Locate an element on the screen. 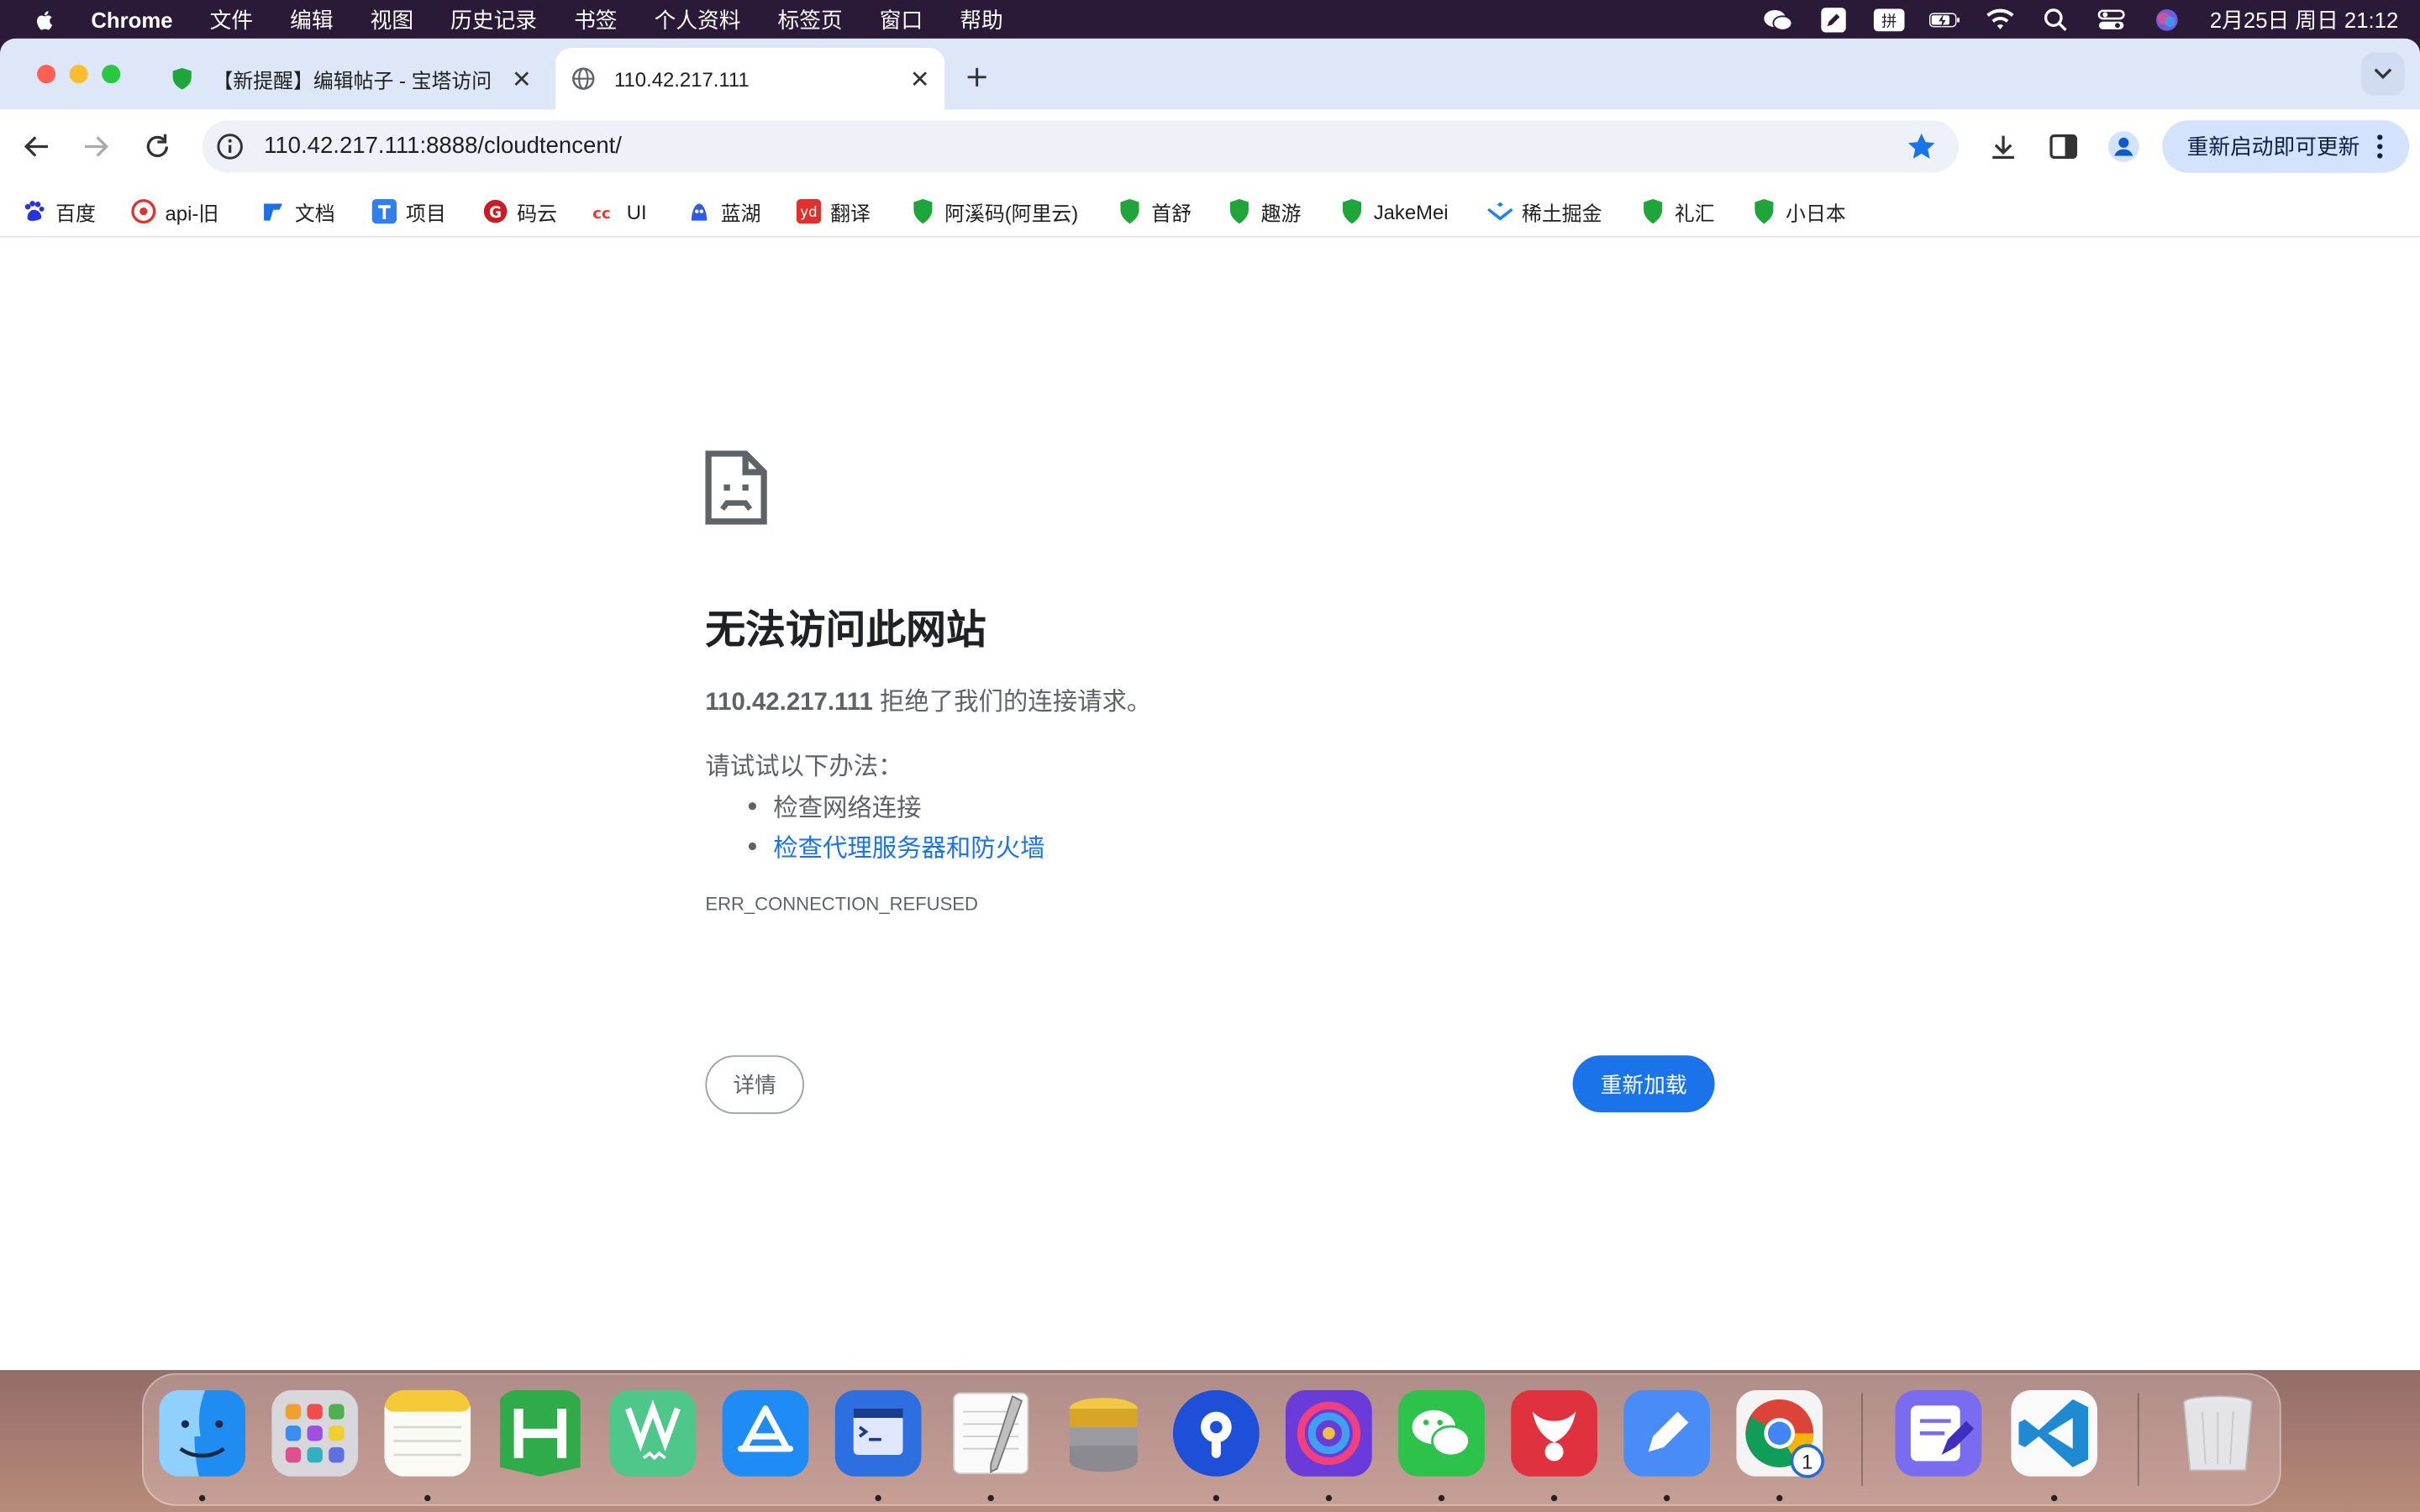  shield-favicon-icon is located at coordinates (1351, 211).